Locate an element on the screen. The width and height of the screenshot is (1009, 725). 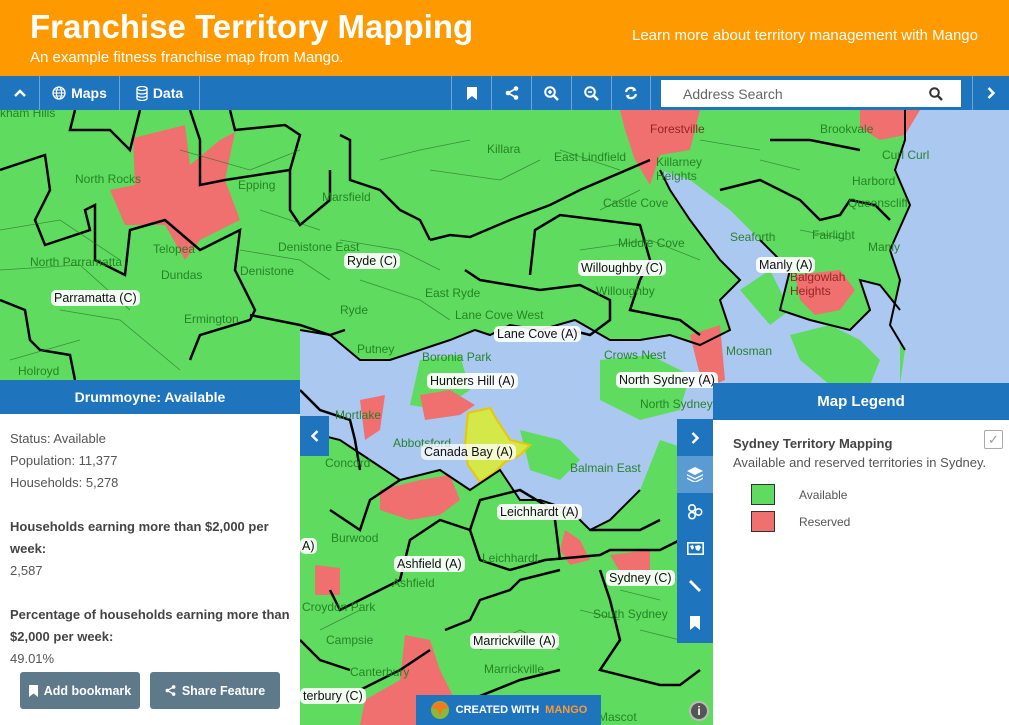
share-feature-label: Share Feature is located at coordinates (223, 690).